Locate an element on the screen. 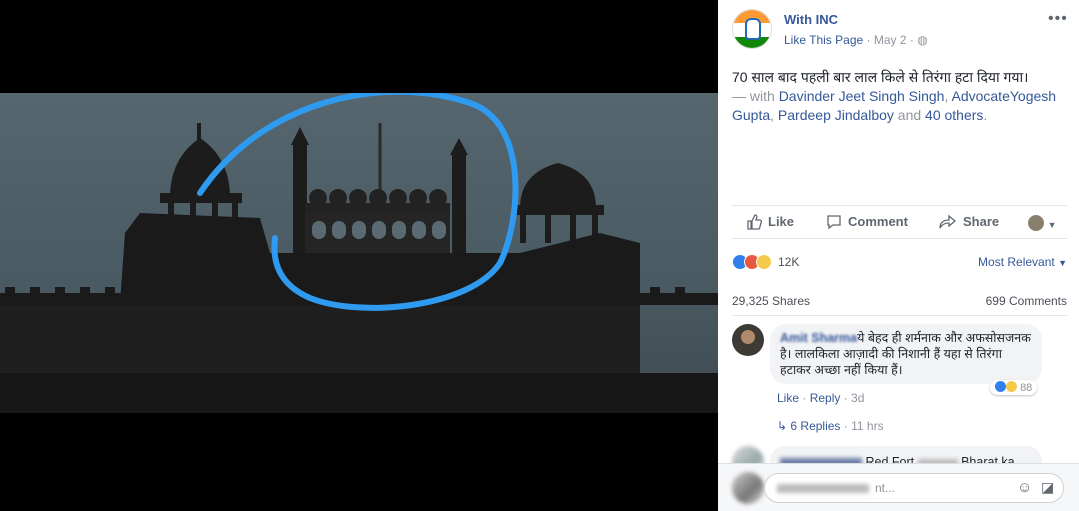  action-bar: Like Comment Share ▼ is located at coordinates (899, 222).